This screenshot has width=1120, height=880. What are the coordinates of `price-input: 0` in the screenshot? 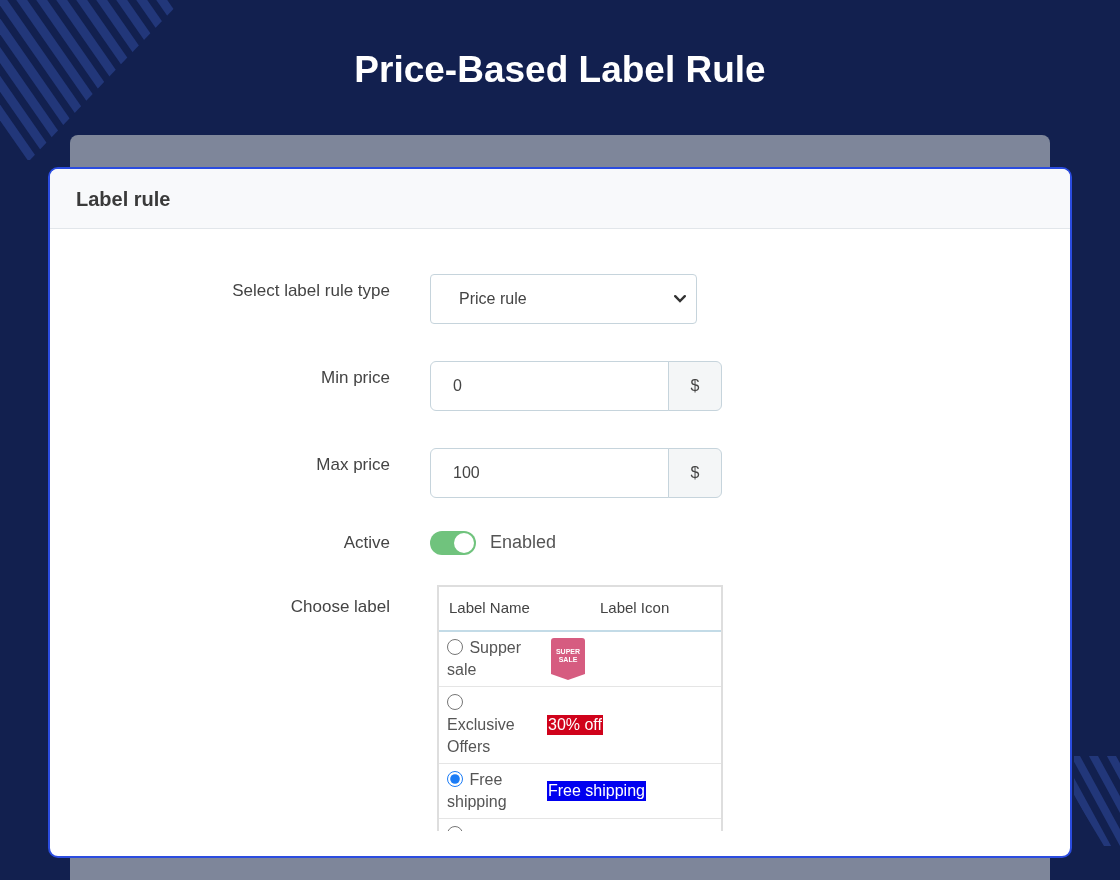 It's located at (549, 386).